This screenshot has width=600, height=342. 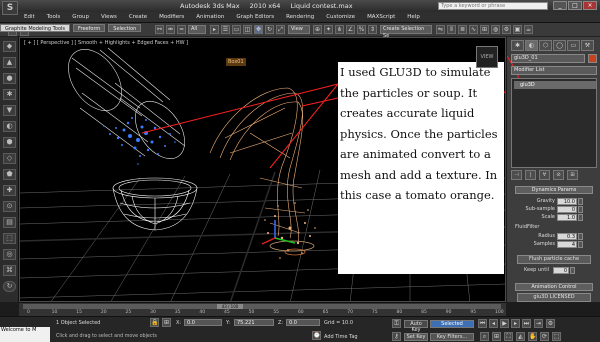 What do you see at coordinates (573, 45) in the screenshot?
I see `display-tab-icon: ▭` at bounding box center [573, 45].